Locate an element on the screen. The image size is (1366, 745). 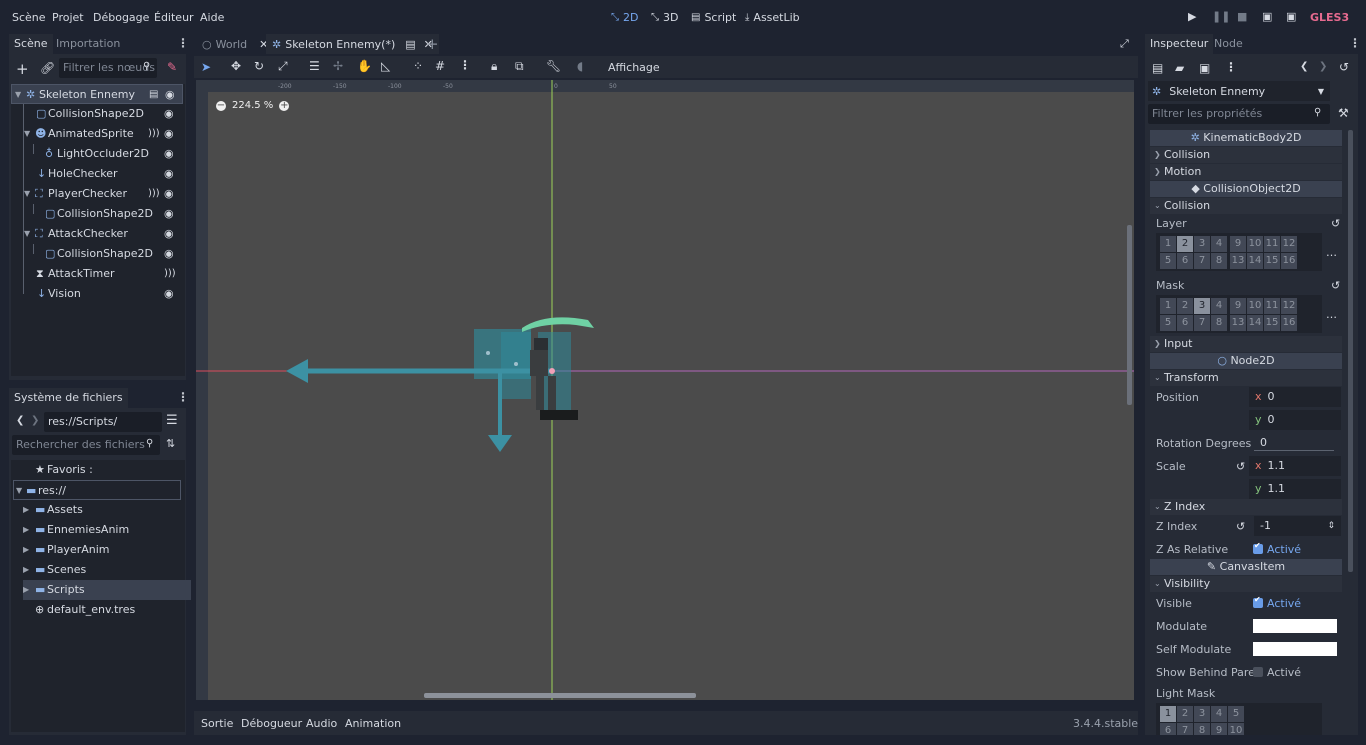
tab-scene: Scène is located at coordinates (31, 44).